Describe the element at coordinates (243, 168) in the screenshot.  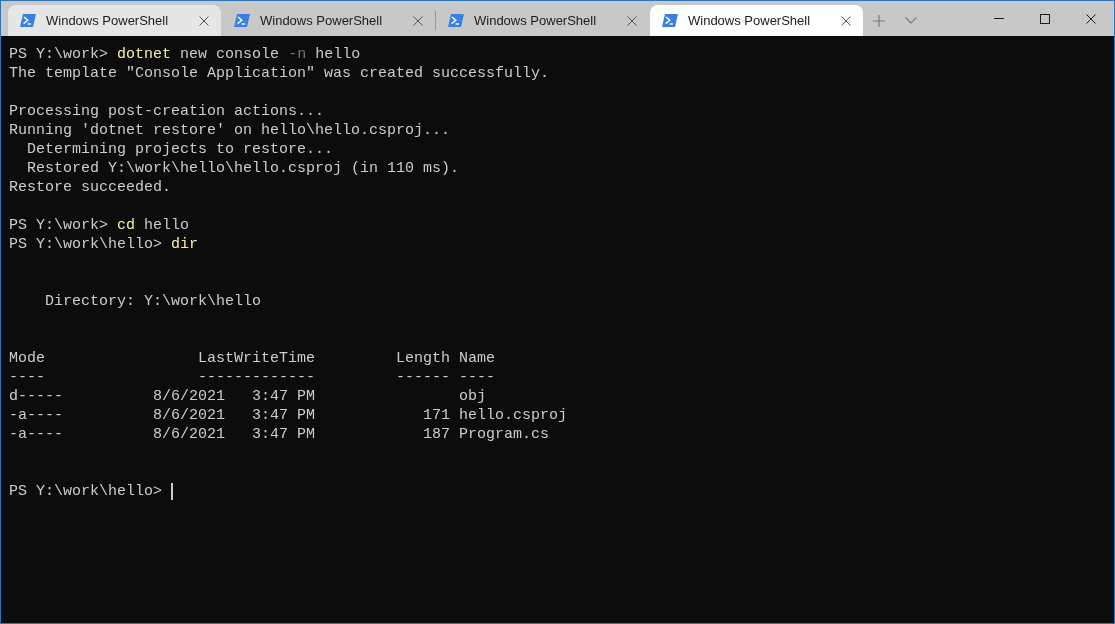
I see `output-line: Restored Y:\work\hello\hello.csproj (in 110 ms).` at that location.